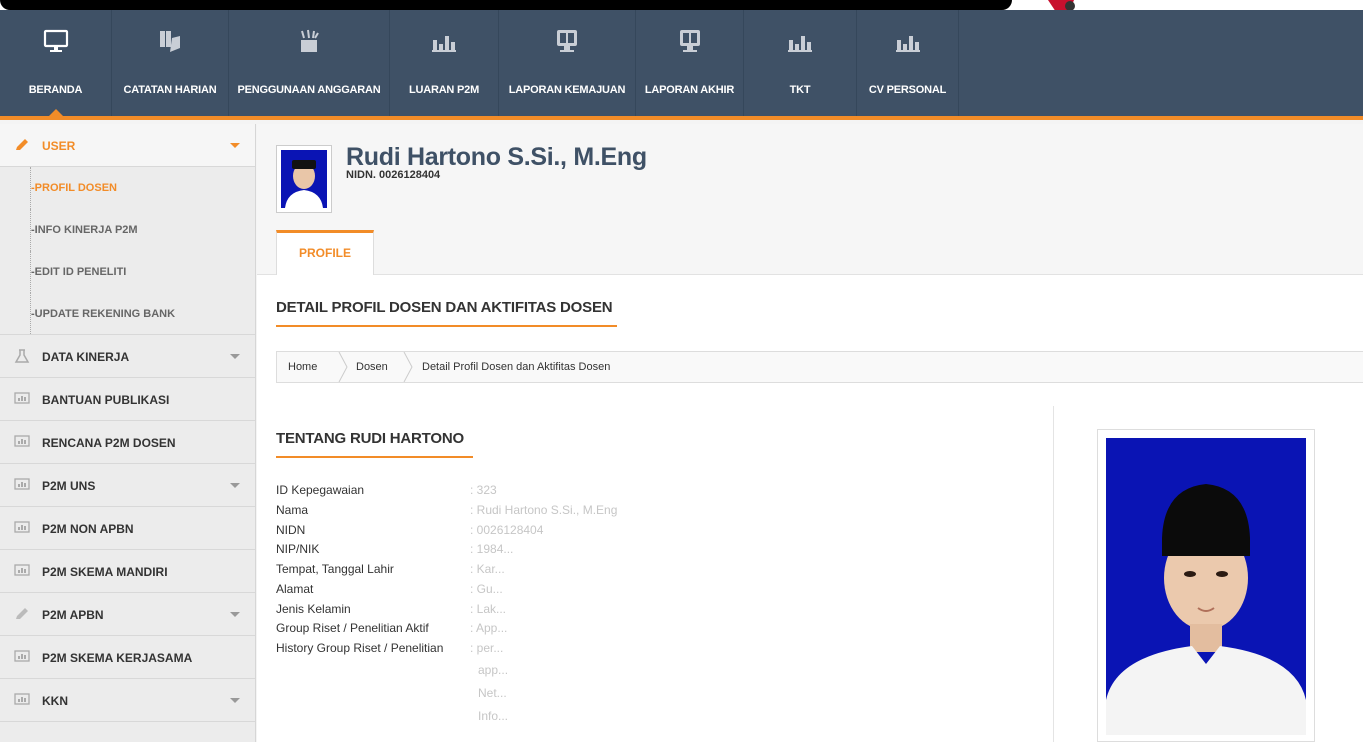 This screenshot has width=1363, height=742. I want to click on nav-label: TKT, so click(800, 90).